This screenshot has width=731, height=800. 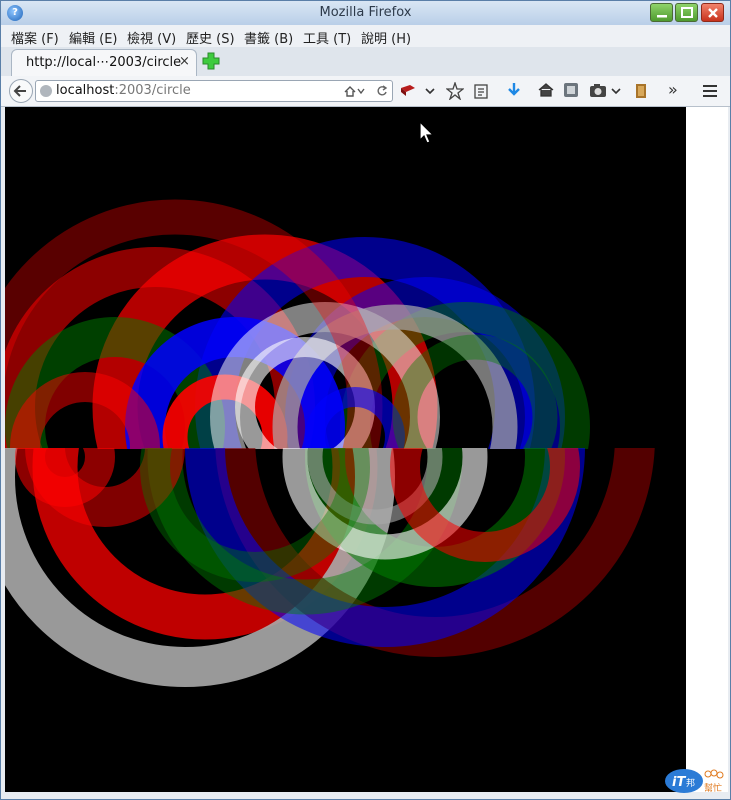 I want to click on svg-text: 邦, so click(x=690, y=783).